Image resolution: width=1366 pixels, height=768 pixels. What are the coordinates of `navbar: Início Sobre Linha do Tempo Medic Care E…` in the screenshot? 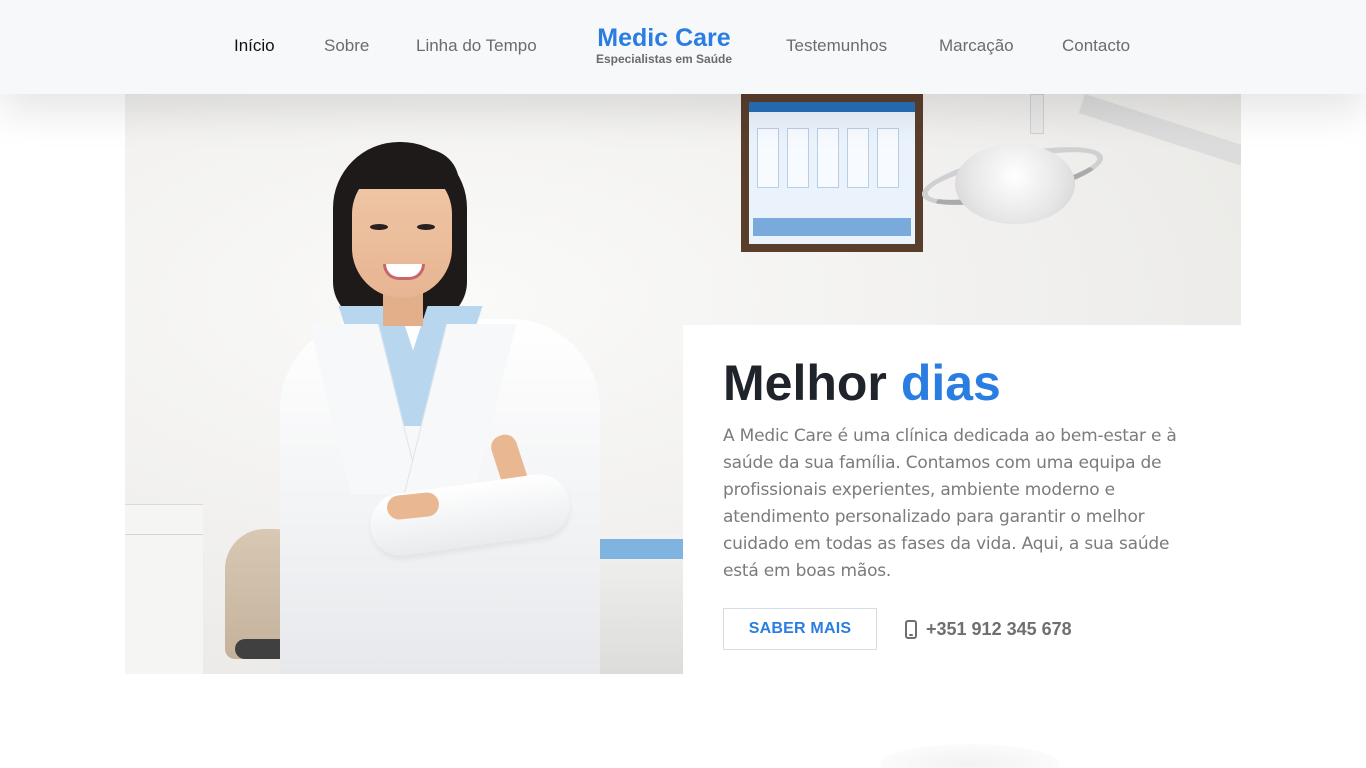 It's located at (683, 47).